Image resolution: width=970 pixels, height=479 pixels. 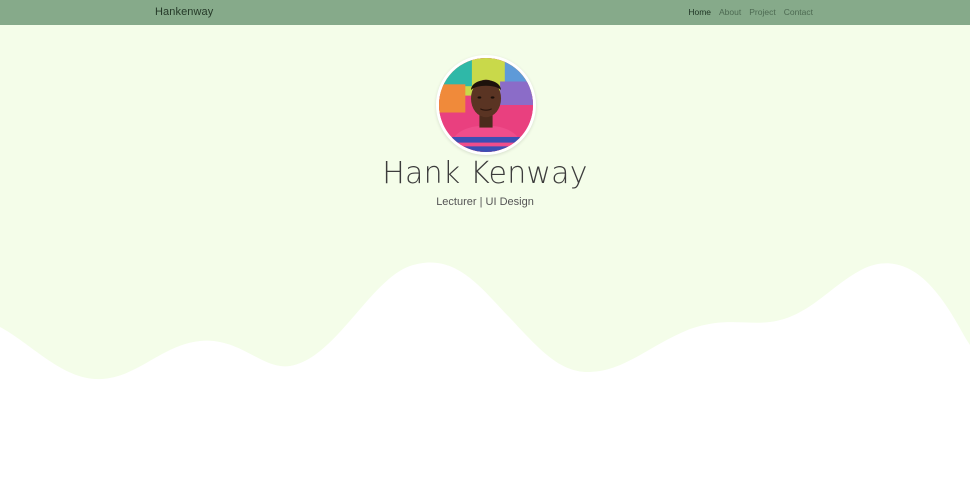 What do you see at coordinates (762, 12) in the screenshot?
I see `nav-link-project: Project` at bounding box center [762, 12].